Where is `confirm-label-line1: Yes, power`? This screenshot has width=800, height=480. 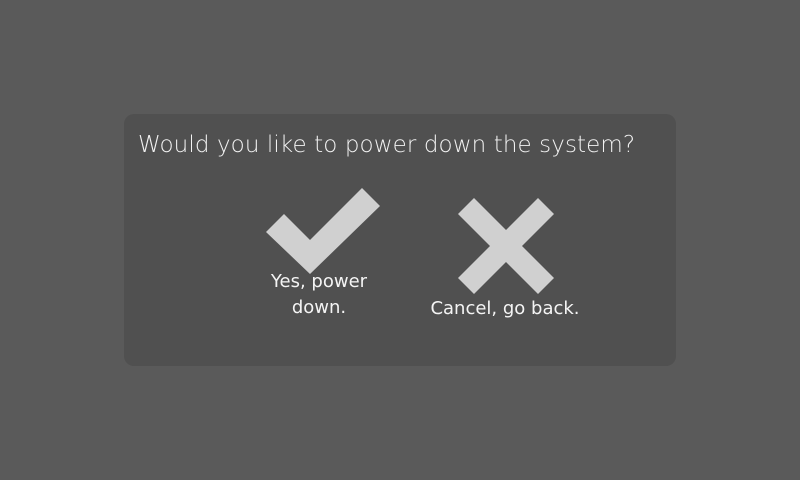 confirm-label-line1: Yes, power is located at coordinates (319, 281).